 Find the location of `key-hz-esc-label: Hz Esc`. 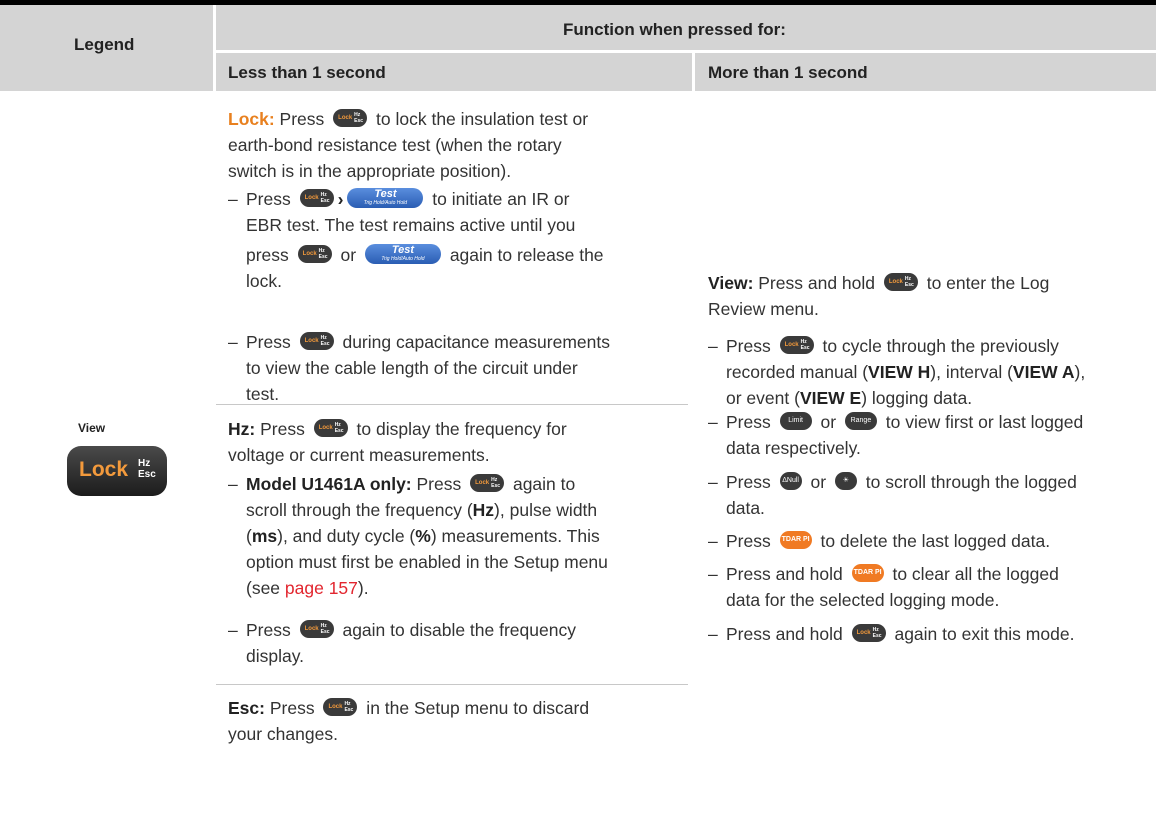

key-hz-esc-label: Hz Esc is located at coordinates (147, 469).